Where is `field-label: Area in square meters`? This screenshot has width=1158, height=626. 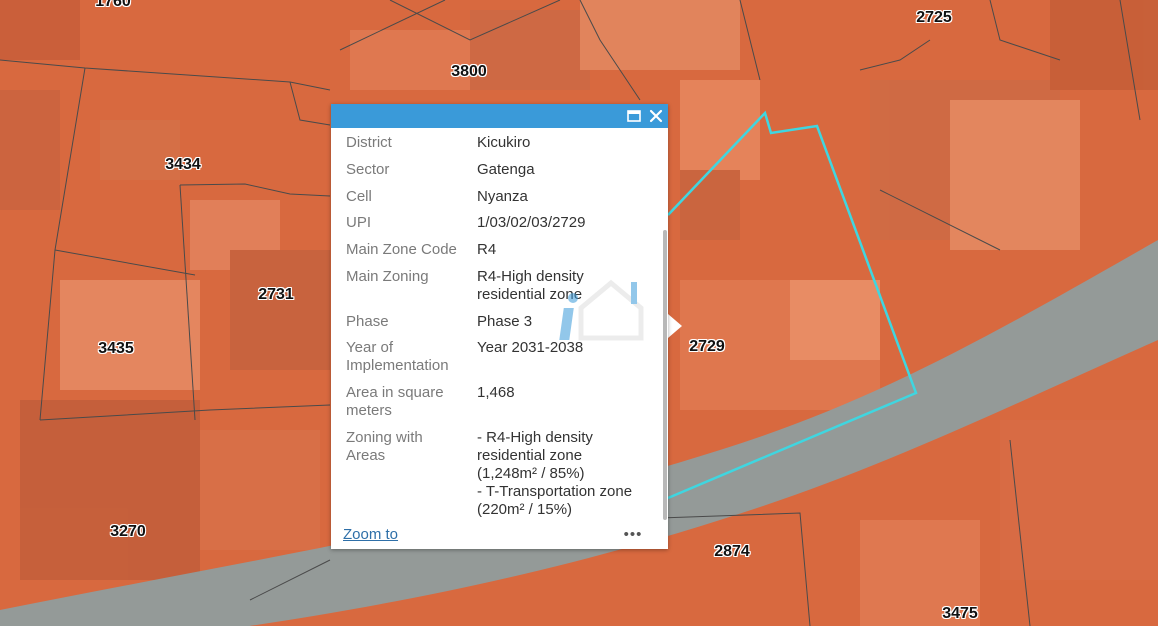 field-label: Area in square meters is located at coordinates (395, 401).